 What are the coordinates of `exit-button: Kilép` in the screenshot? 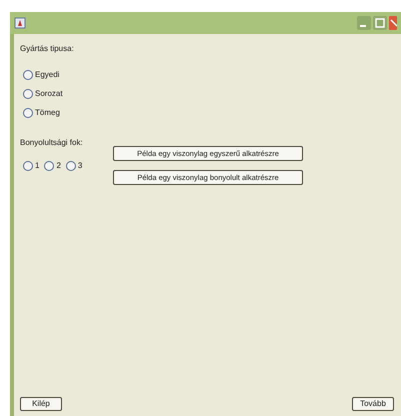 It's located at (41, 404).